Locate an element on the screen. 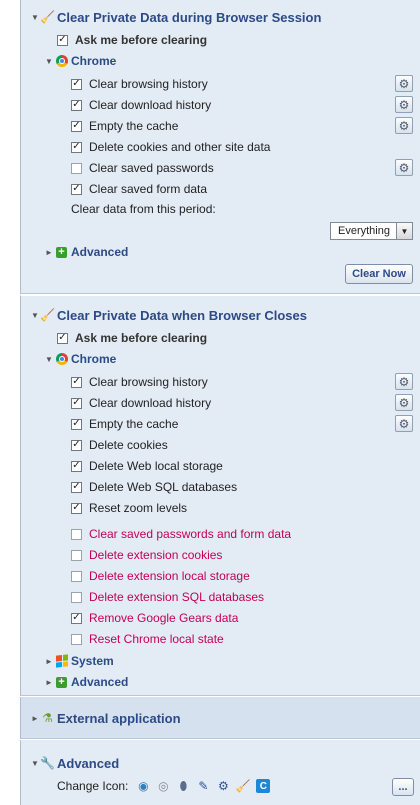 This screenshot has width=420, height=805. option-row: ✓ Clear saved form data is located at coordinates (139, 189).